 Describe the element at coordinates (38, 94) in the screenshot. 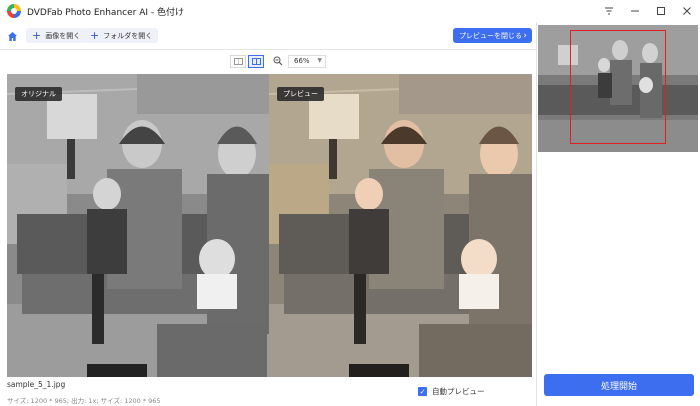

I see `original-label: オリジナル` at that location.